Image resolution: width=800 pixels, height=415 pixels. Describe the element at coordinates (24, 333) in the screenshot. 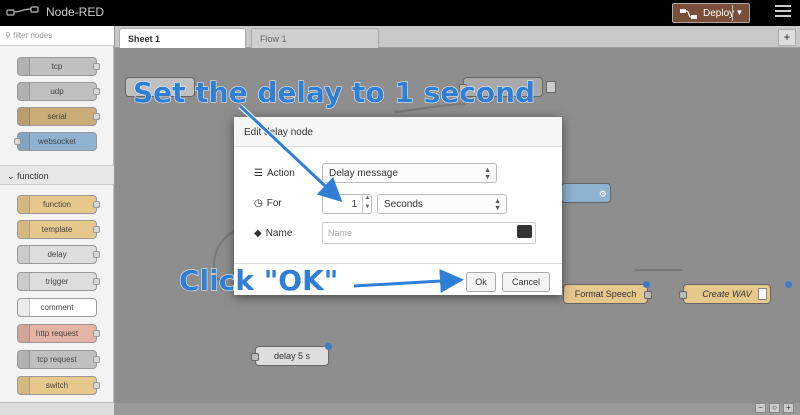

I see `globe-icon` at that location.